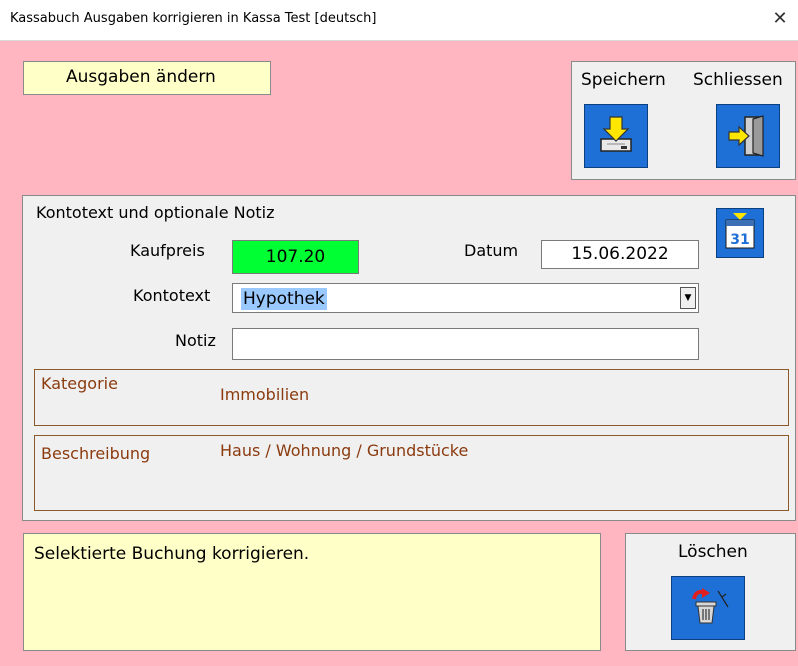  I want to click on close-icon: ✕, so click(780, 19).